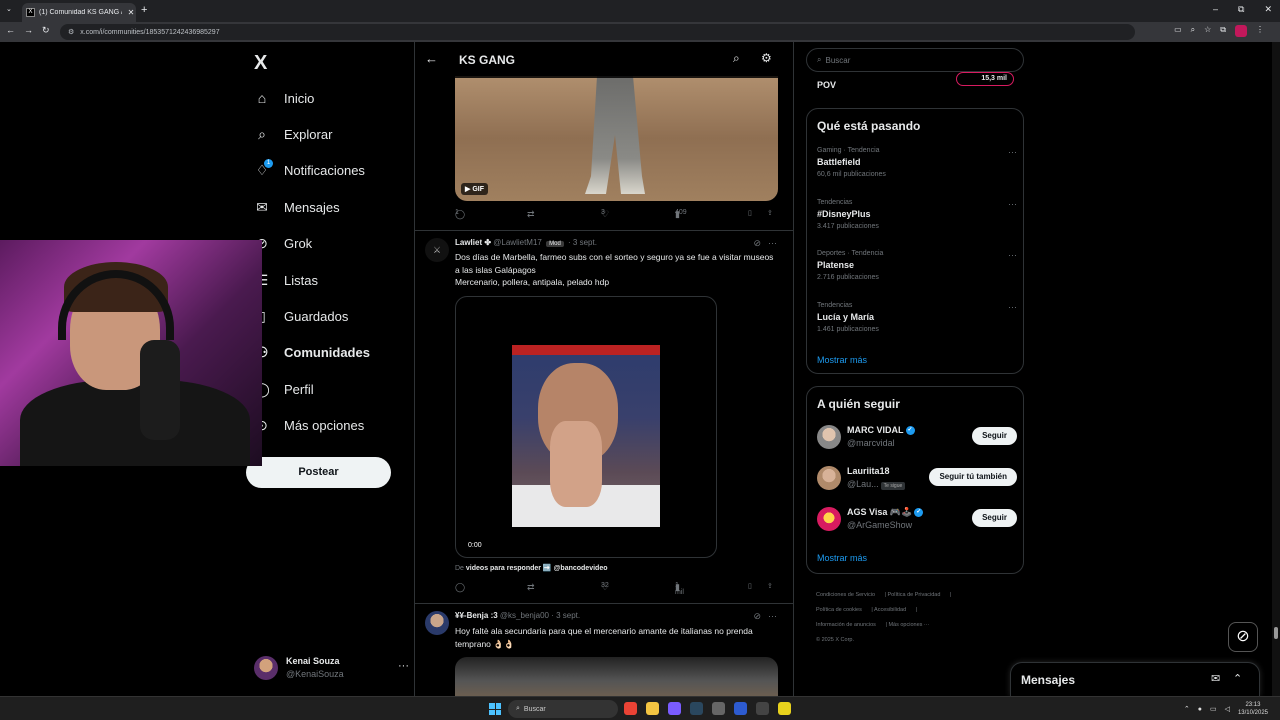  I want to click on follow-name: MARC VIDAL ✓, so click(881, 430).